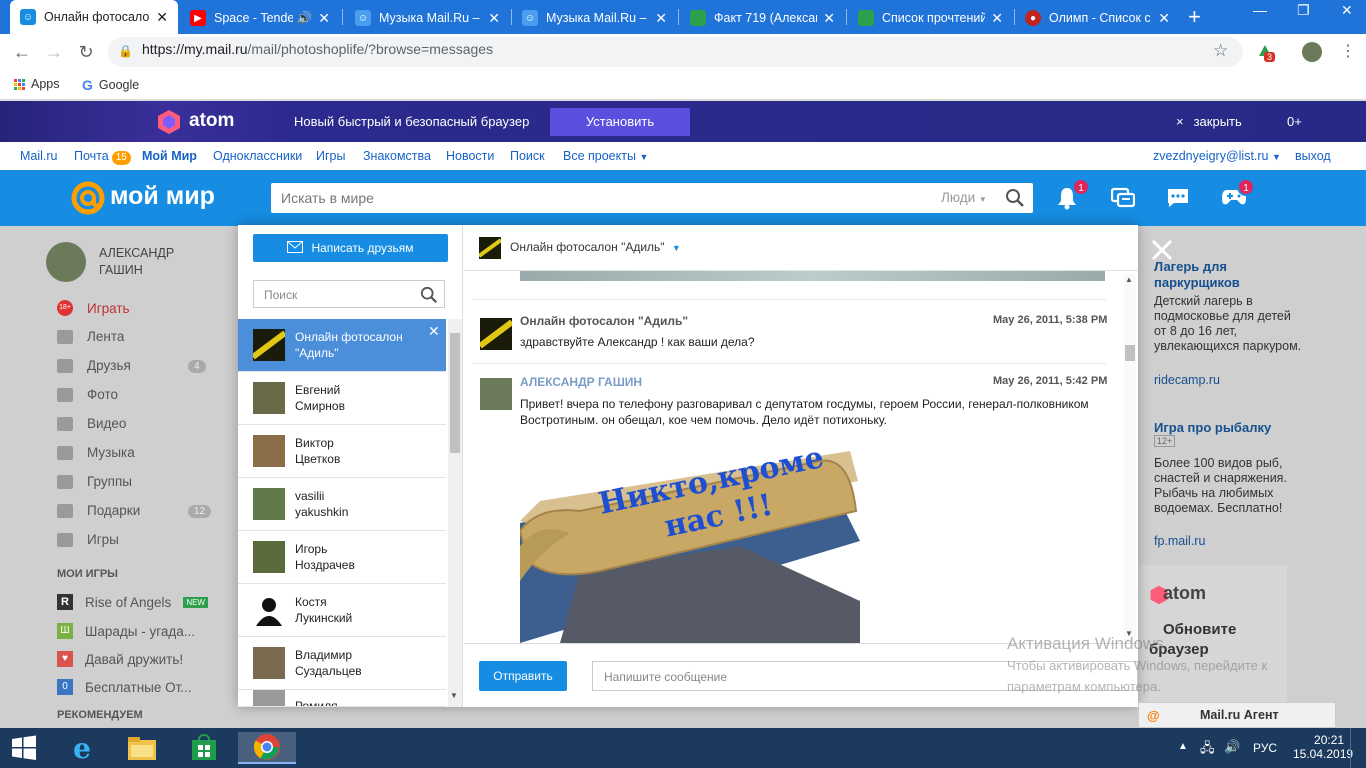  Describe the element at coordinates (96, 452) in the screenshot. I see `sidebar-item-music: Музыка` at that location.